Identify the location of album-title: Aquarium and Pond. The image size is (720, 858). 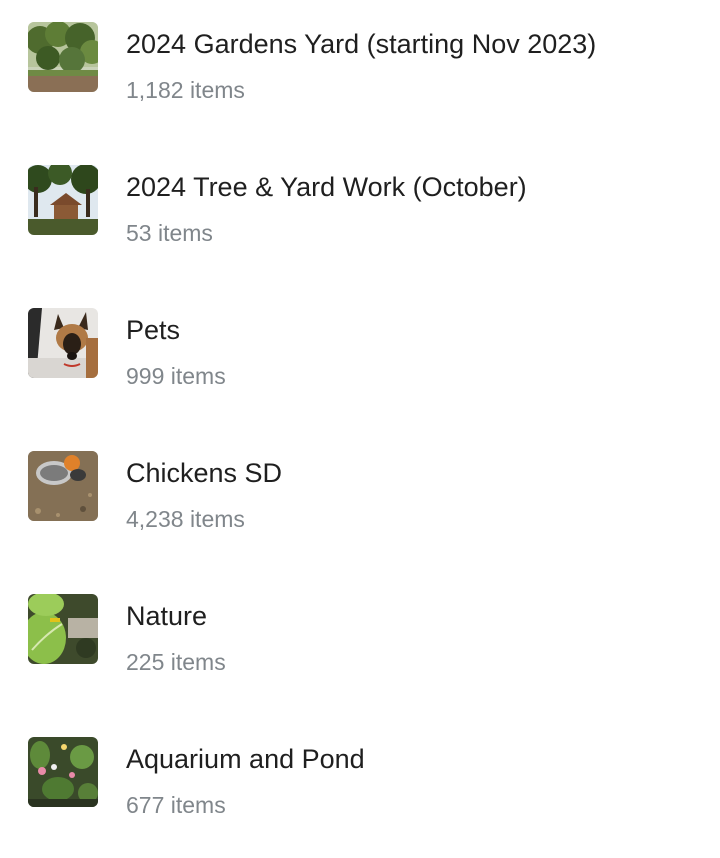
(245, 759).